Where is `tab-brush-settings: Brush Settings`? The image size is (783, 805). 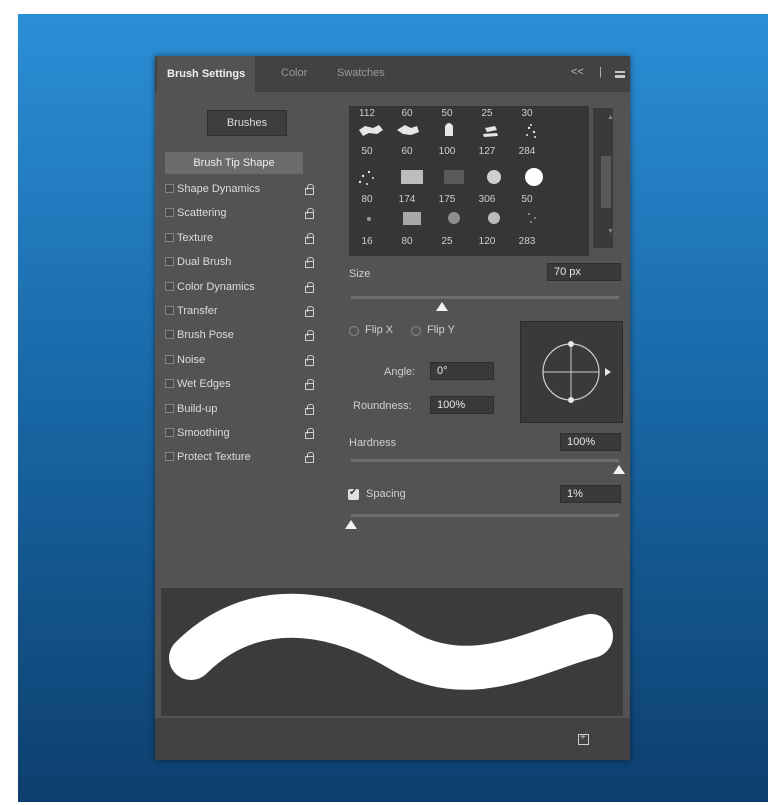 tab-brush-settings: Brush Settings is located at coordinates (206, 74).